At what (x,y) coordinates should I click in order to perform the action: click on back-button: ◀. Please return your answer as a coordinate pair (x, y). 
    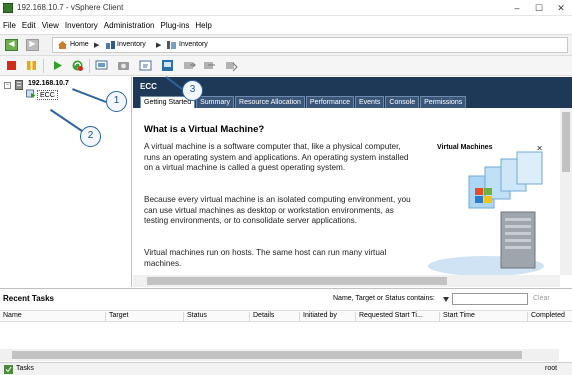
    Looking at the image, I should click on (11, 45).